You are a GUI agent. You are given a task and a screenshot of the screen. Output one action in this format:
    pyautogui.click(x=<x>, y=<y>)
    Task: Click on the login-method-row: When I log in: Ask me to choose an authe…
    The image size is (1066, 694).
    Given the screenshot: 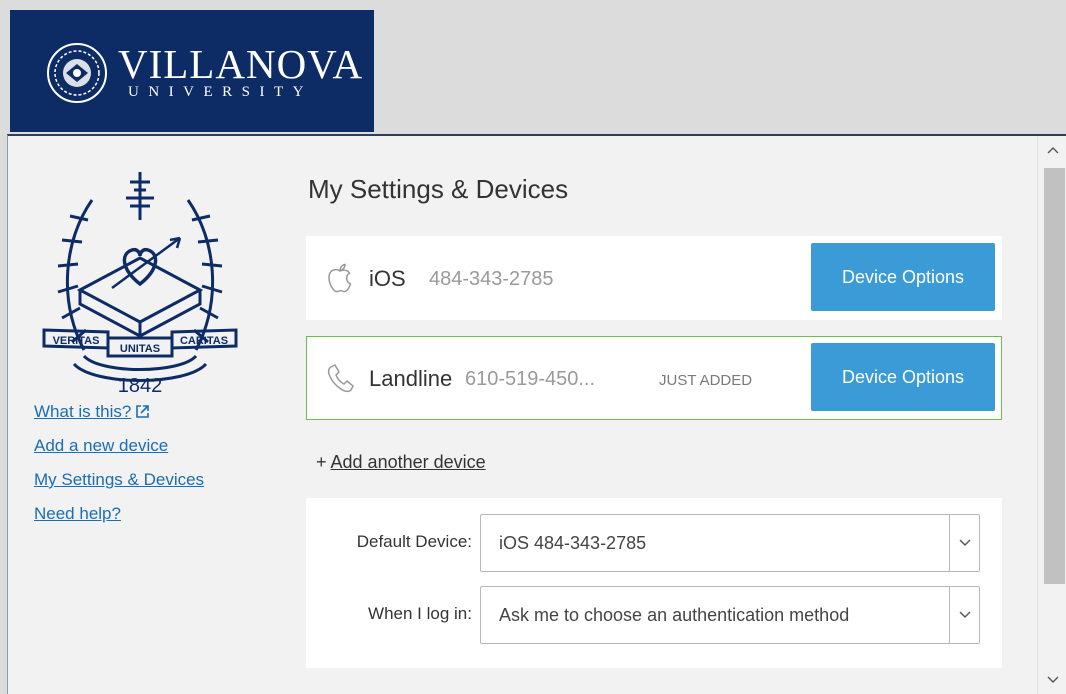 What is the action you would take?
    pyautogui.click(x=654, y=616)
    